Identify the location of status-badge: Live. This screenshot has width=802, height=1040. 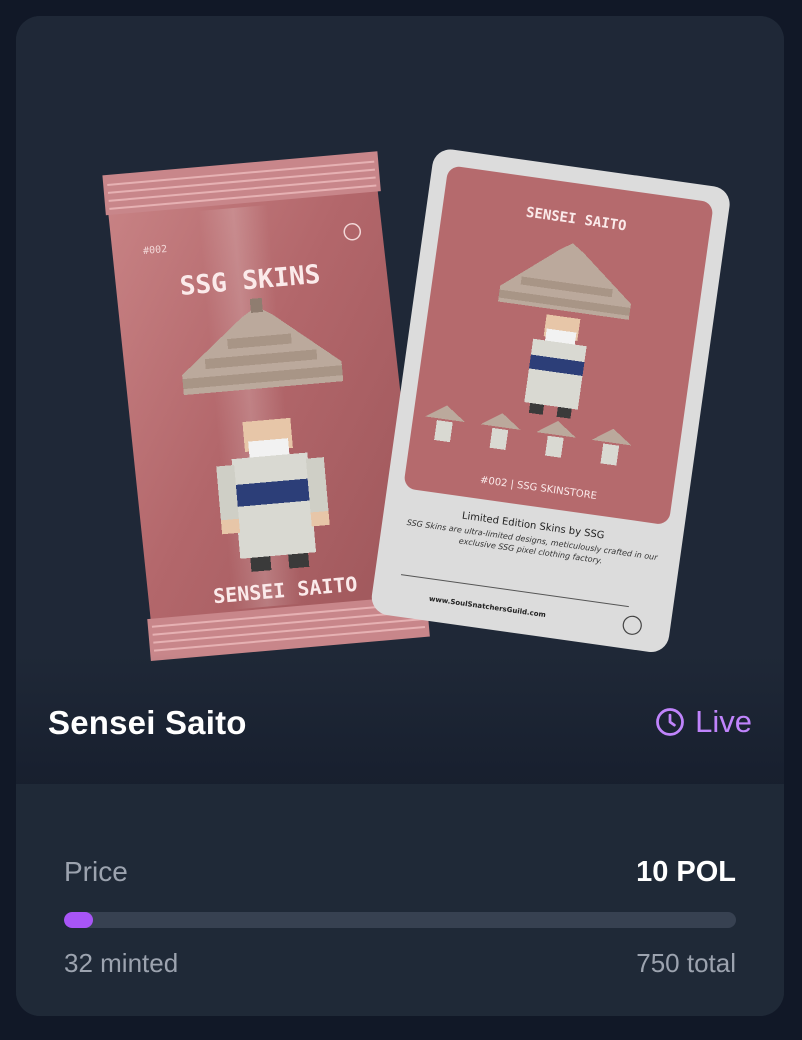
(703, 722).